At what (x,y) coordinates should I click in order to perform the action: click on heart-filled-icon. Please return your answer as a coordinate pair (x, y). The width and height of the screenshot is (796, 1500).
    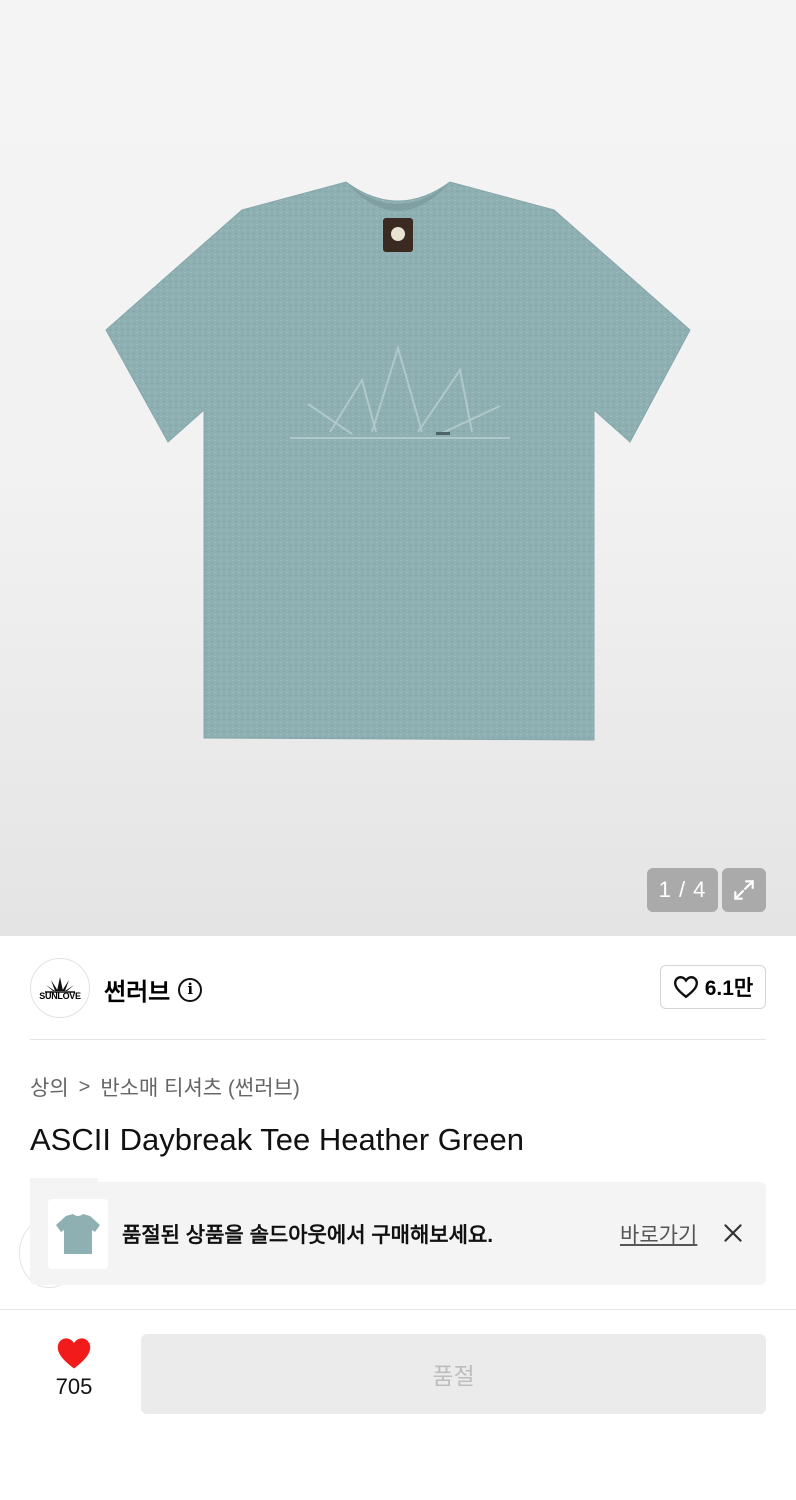
    Looking at the image, I should click on (74, 1353).